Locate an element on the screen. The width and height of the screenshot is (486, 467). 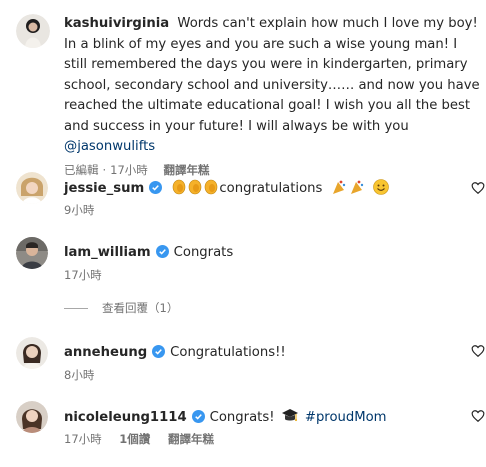
comment-text-line: anneheung Congratulations!! is located at coordinates (175, 353).